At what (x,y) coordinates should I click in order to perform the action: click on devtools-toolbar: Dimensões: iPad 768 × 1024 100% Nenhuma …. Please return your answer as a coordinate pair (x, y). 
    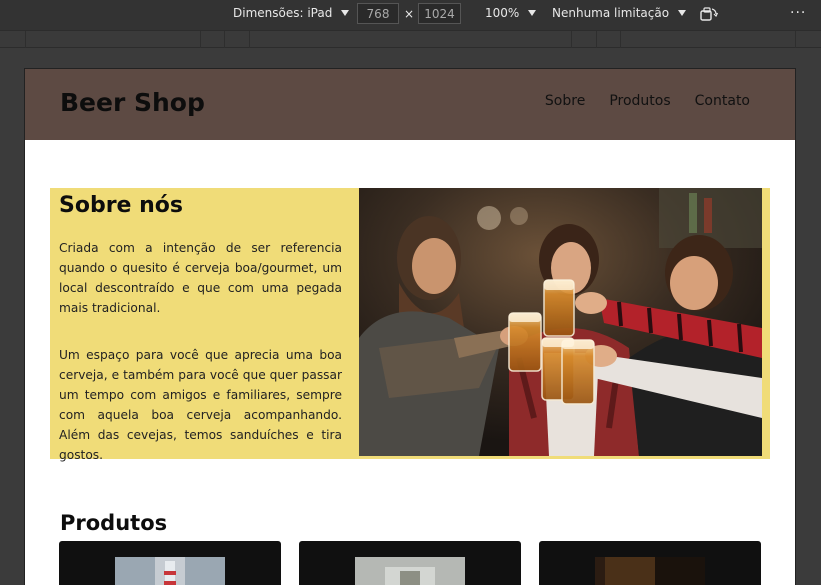
    Looking at the image, I should click on (410, 15).